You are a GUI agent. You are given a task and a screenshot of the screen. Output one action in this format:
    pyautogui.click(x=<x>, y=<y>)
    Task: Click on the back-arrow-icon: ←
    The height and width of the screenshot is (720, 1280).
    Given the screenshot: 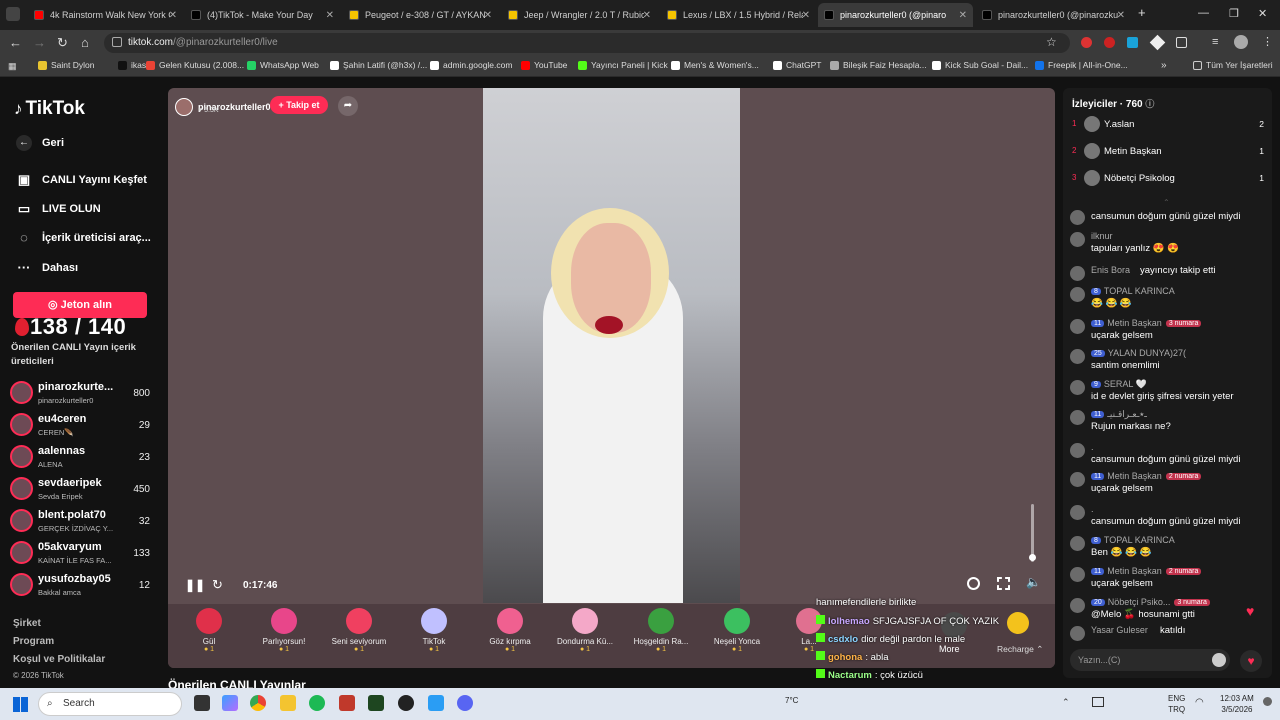 What is the action you would take?
    pyautogui.click(x=15, y=42)
    